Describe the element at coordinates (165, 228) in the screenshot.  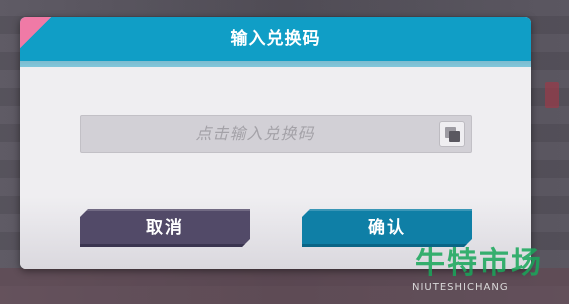
I see `cancel-button: 取消` at that location.